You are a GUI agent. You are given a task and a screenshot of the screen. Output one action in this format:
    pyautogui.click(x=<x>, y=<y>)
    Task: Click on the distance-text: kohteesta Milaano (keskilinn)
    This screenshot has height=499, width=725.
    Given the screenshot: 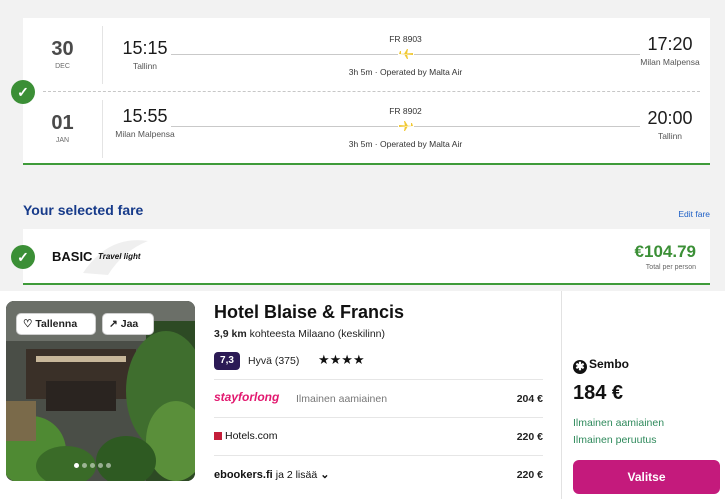 What is the action you would take?
    pyautogui.click(x=317, y=334)
    